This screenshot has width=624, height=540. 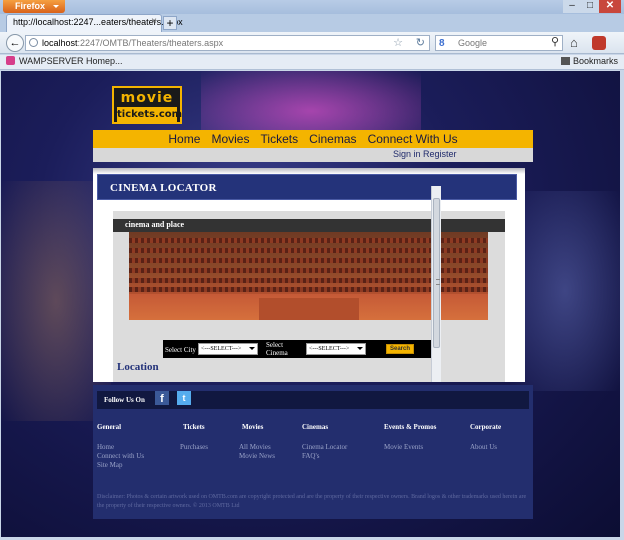 What do you see at coordinates (154, 21) in the screenshot?
I see `close-tab-icon: ×` at bounding box center [154, 21].